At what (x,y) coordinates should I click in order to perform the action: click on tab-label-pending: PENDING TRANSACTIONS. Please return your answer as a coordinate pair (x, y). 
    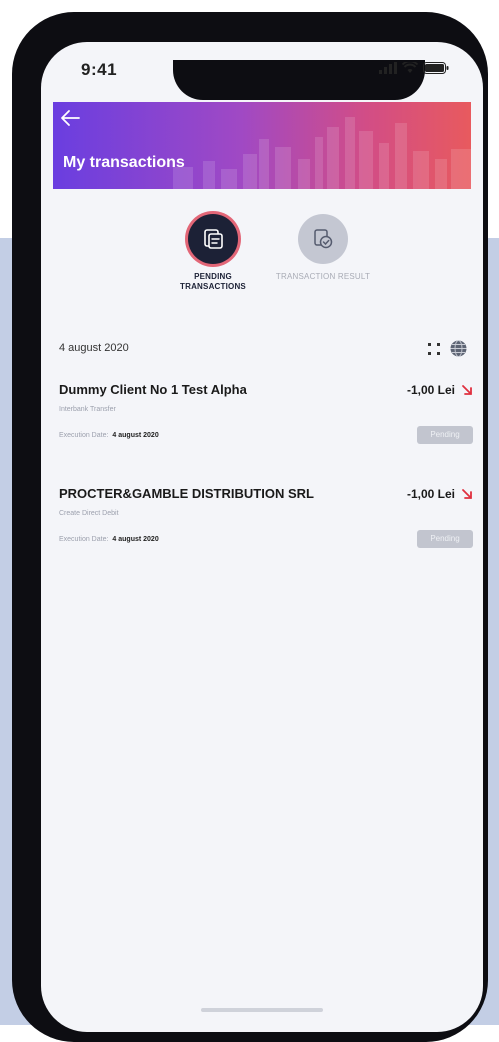
    Looking at the image, I should click on (213, 281).